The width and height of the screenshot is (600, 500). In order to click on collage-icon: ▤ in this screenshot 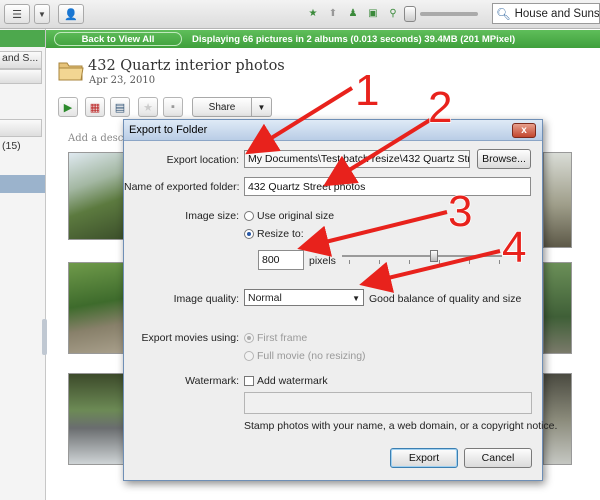, I will do `click(120, 107)`.